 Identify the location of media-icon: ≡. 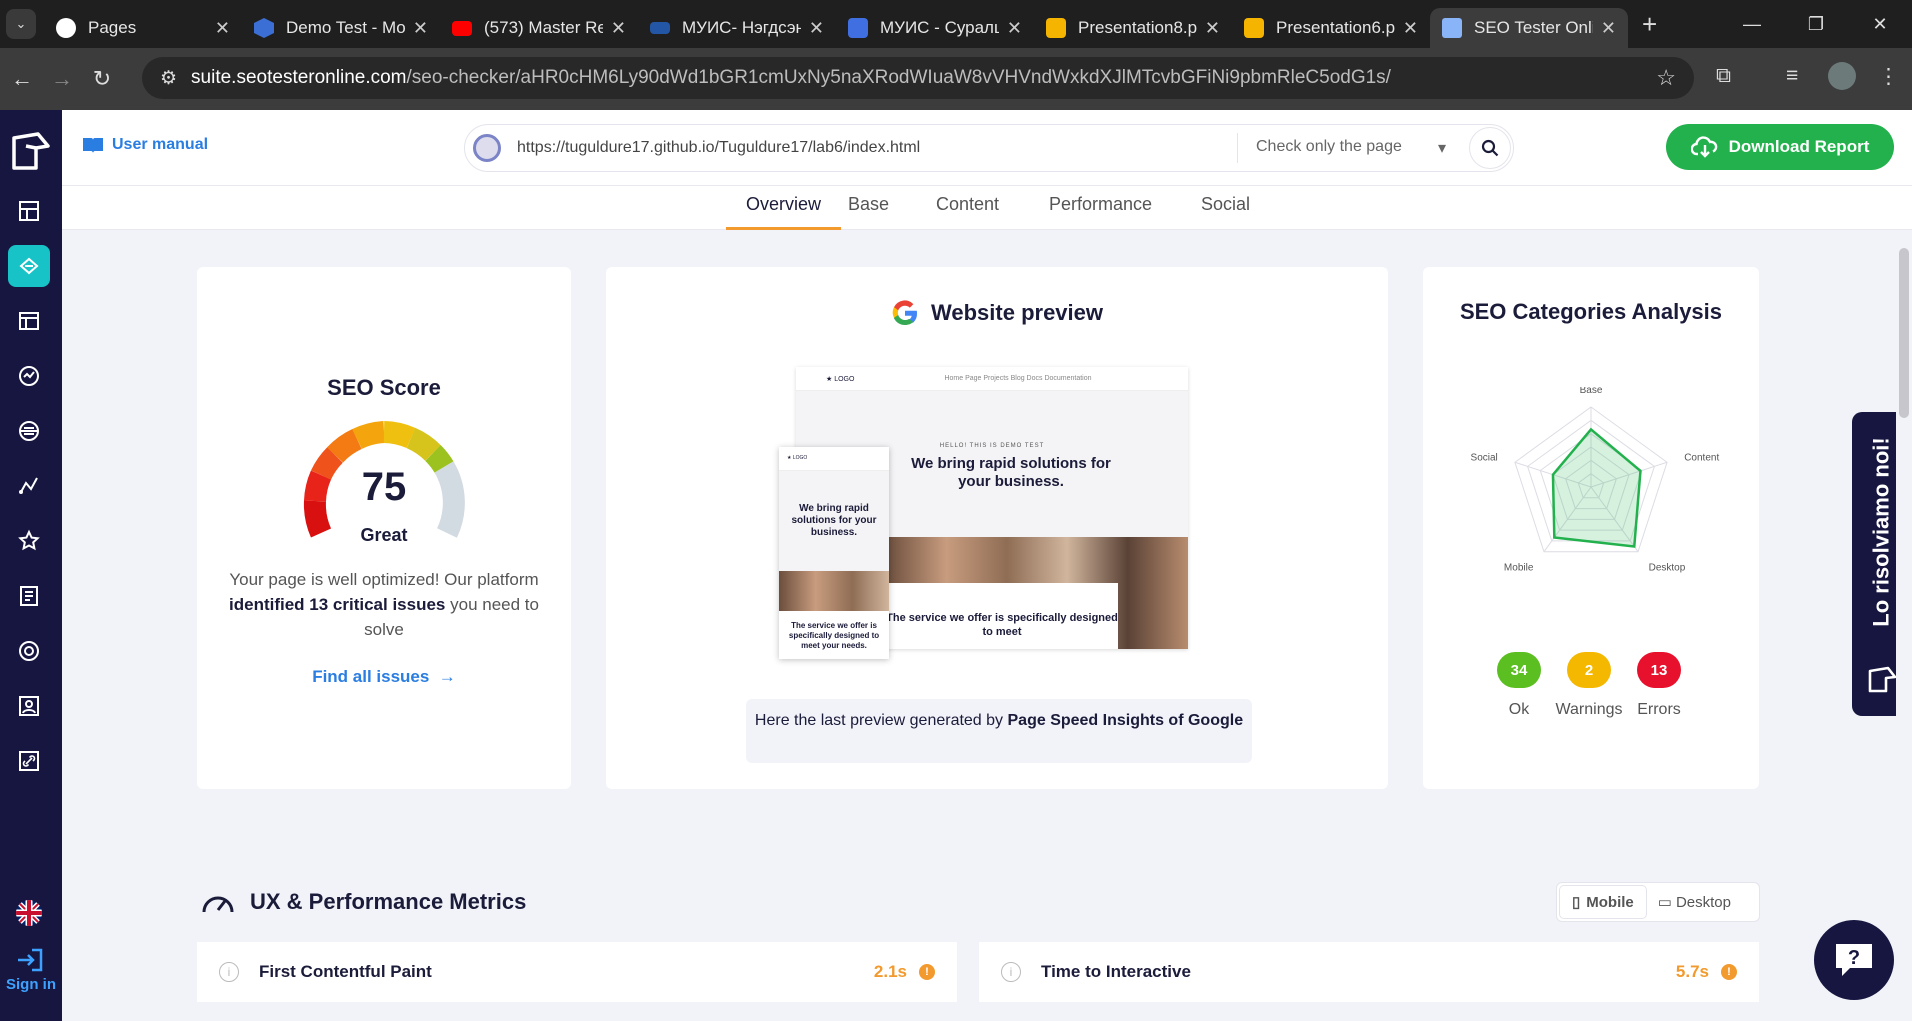
(1792, 76).